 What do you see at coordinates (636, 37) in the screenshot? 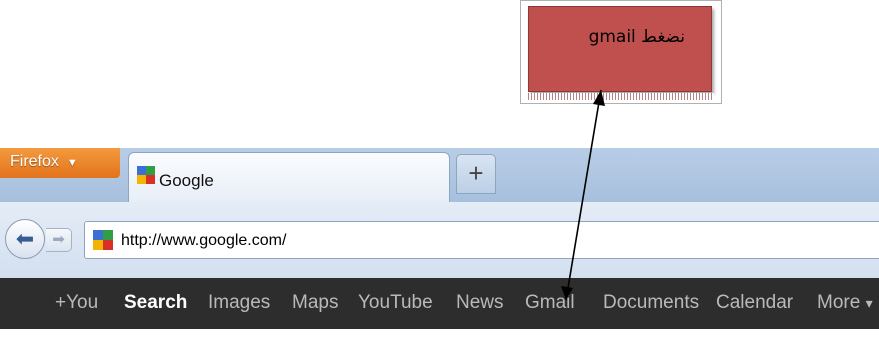
I see `annotation-text: نضغط gmail` at bounding box center [636, 37].